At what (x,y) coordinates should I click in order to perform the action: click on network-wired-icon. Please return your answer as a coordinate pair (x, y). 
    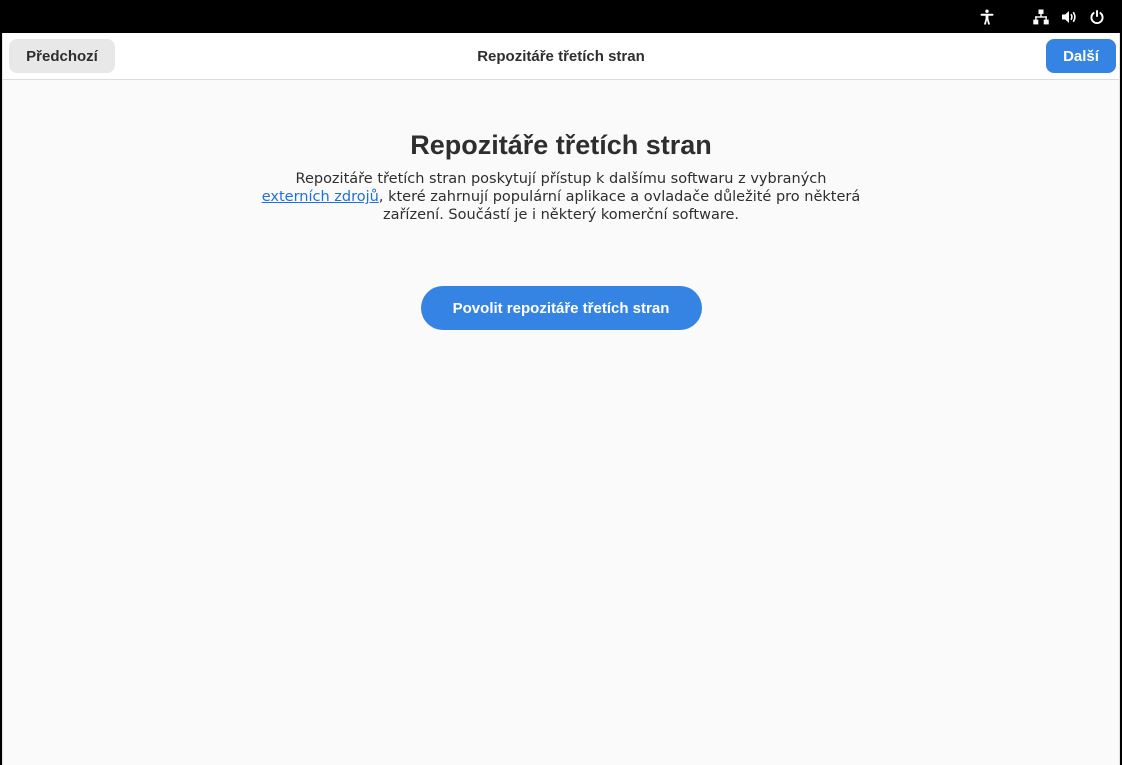
    Looking at the image, I should click on (1041, 17).